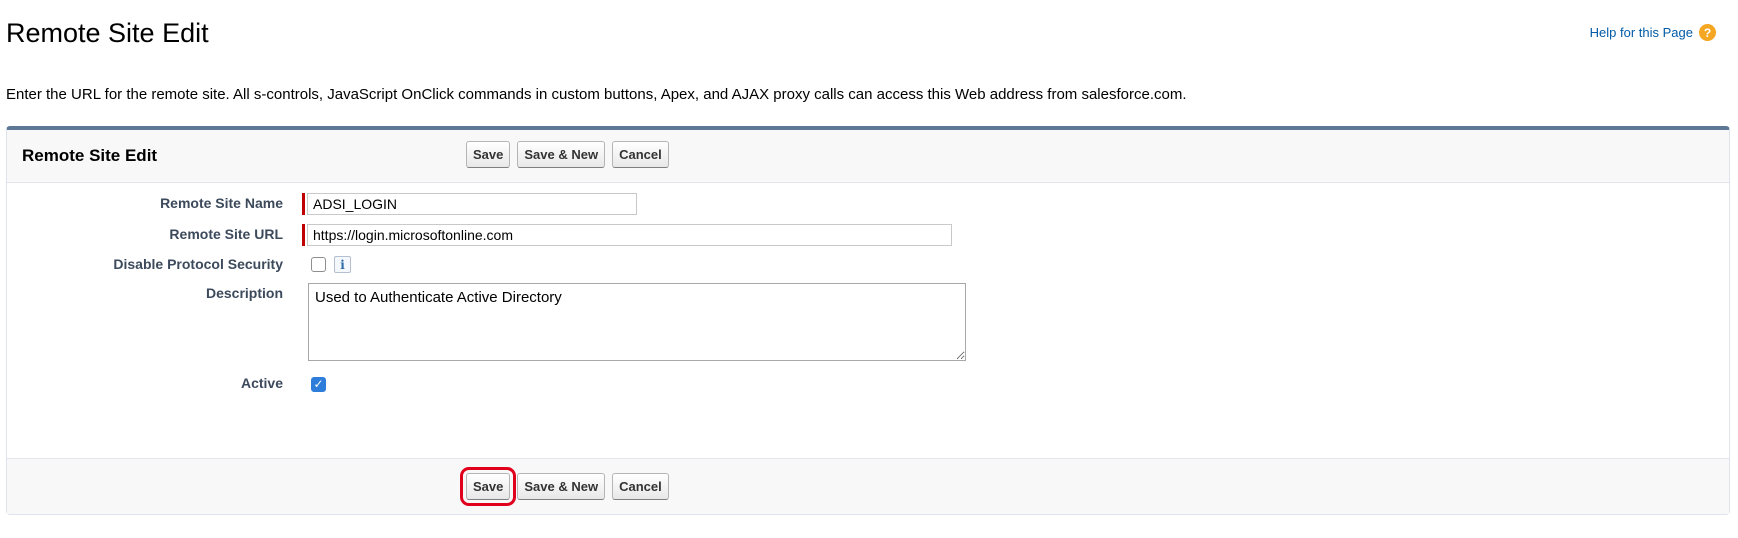 The width and height of the screenshot is (1738, 538). Describe the element at coordinates (198, 264) in the screenshot. I see `disable-protocol-security-label: Disable Protocol Security` at that location.